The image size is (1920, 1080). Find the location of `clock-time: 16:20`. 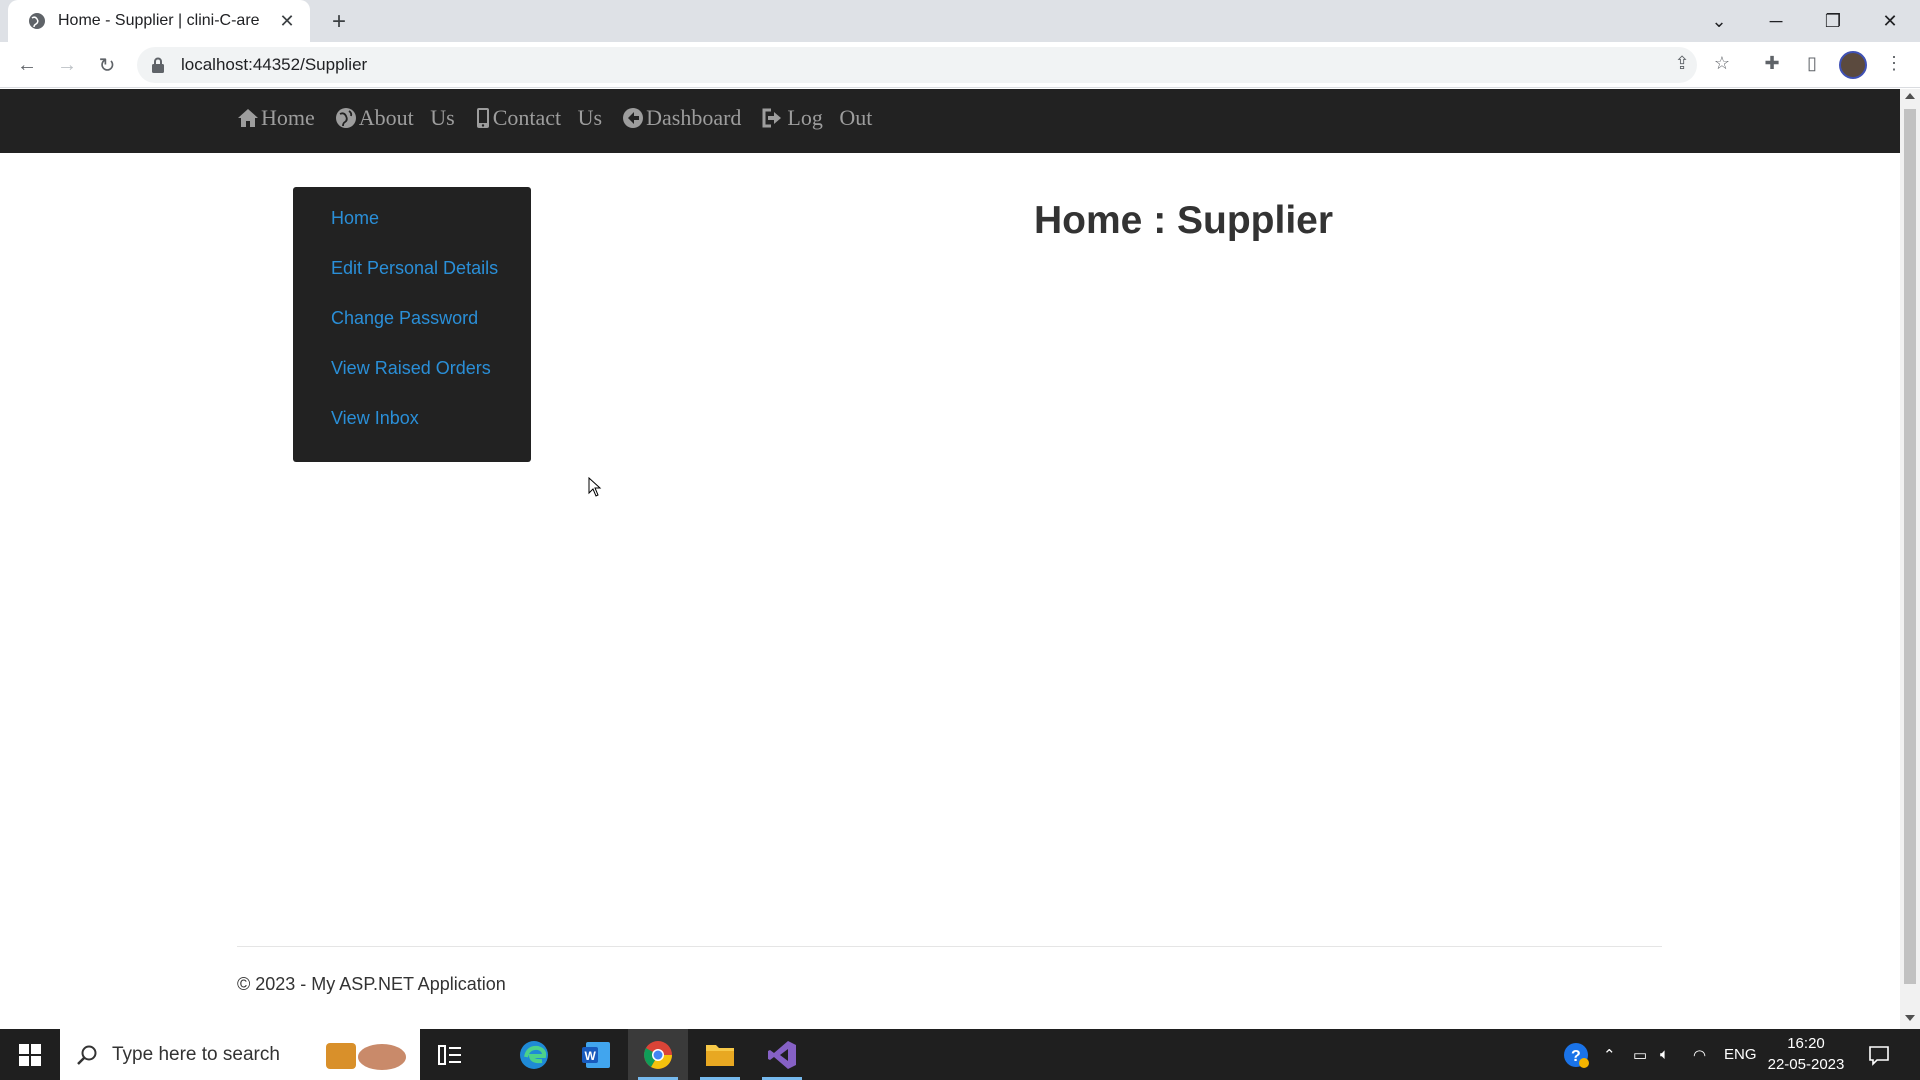

clock-time: 16:20 is located at coordinates (1806, 1043).